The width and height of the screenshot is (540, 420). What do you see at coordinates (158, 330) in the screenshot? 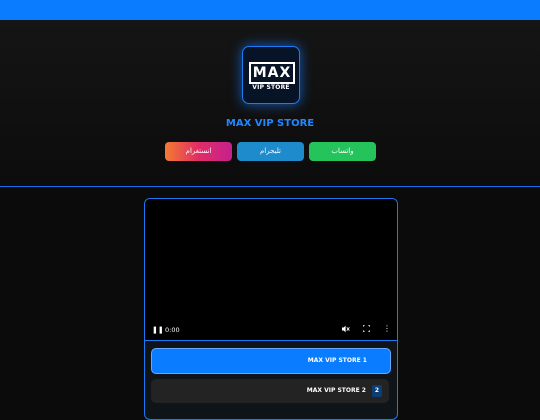
I see `pause-icon: ❚❚` at bounding box center [158, 330].